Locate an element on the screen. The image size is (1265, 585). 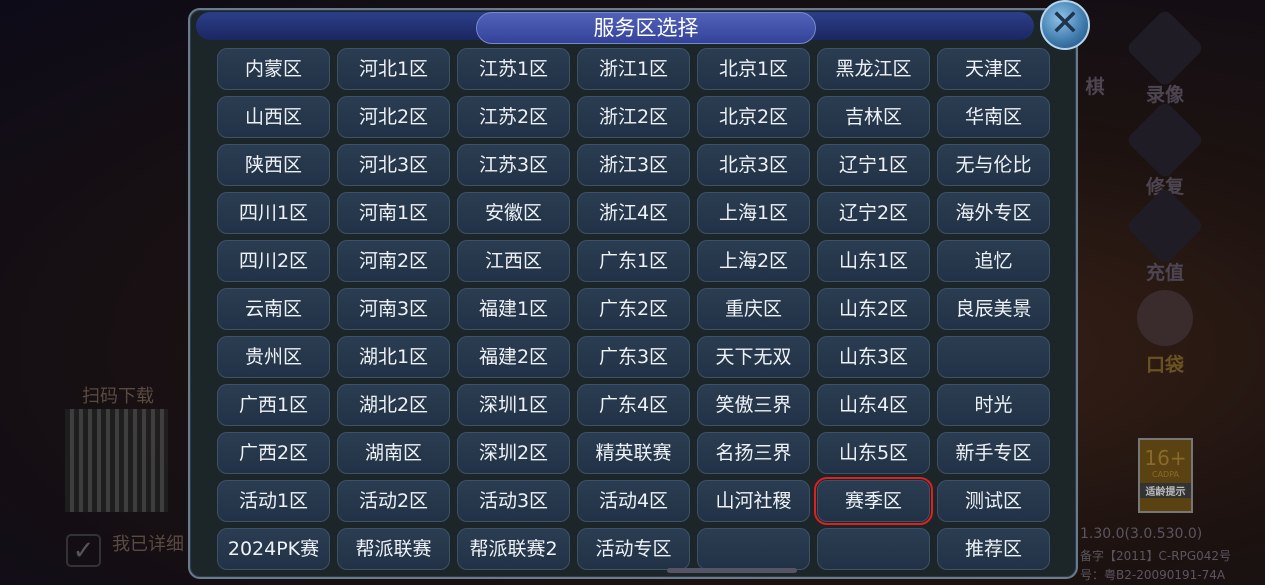
server-button: 北京2区 is located at coordinates (753, 117).